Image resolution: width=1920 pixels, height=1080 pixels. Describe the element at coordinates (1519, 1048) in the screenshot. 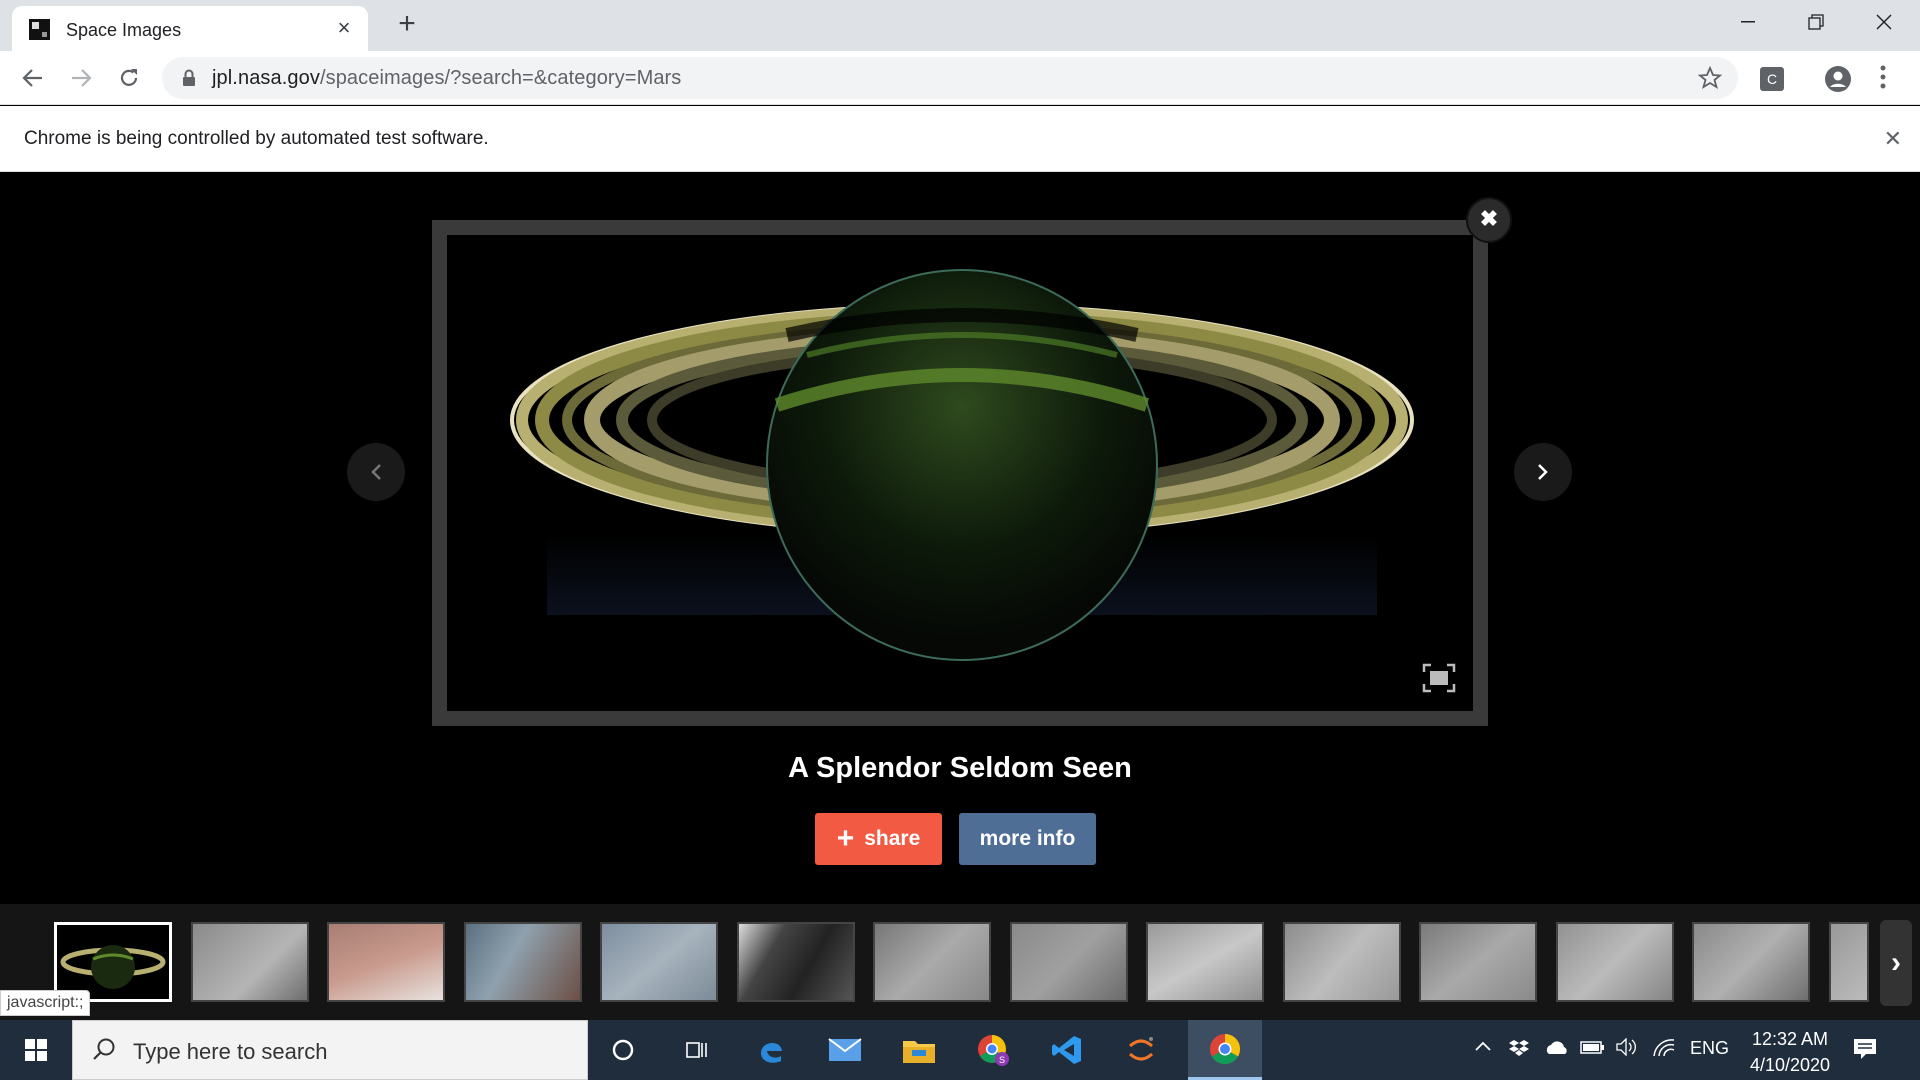

I see `dropbox-icon` at that location.